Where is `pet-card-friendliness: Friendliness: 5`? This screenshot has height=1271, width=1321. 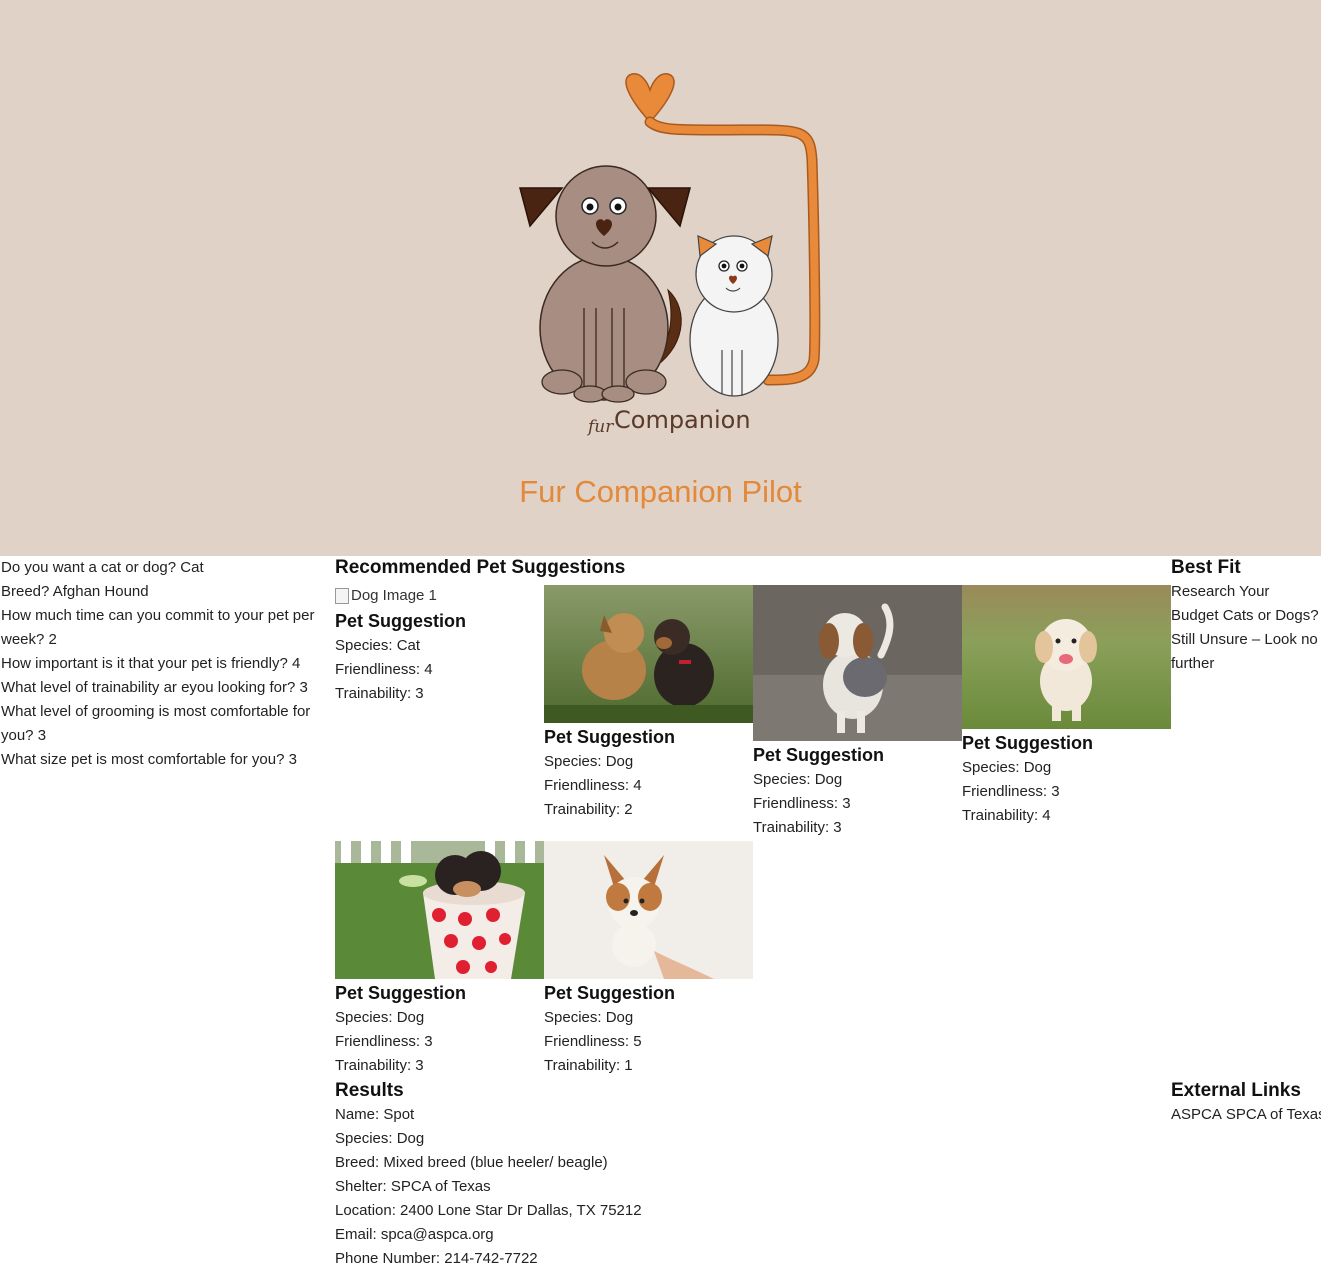
pet-card-friendliness: Friendliness: 5 is located at coordinates (593, 1041).